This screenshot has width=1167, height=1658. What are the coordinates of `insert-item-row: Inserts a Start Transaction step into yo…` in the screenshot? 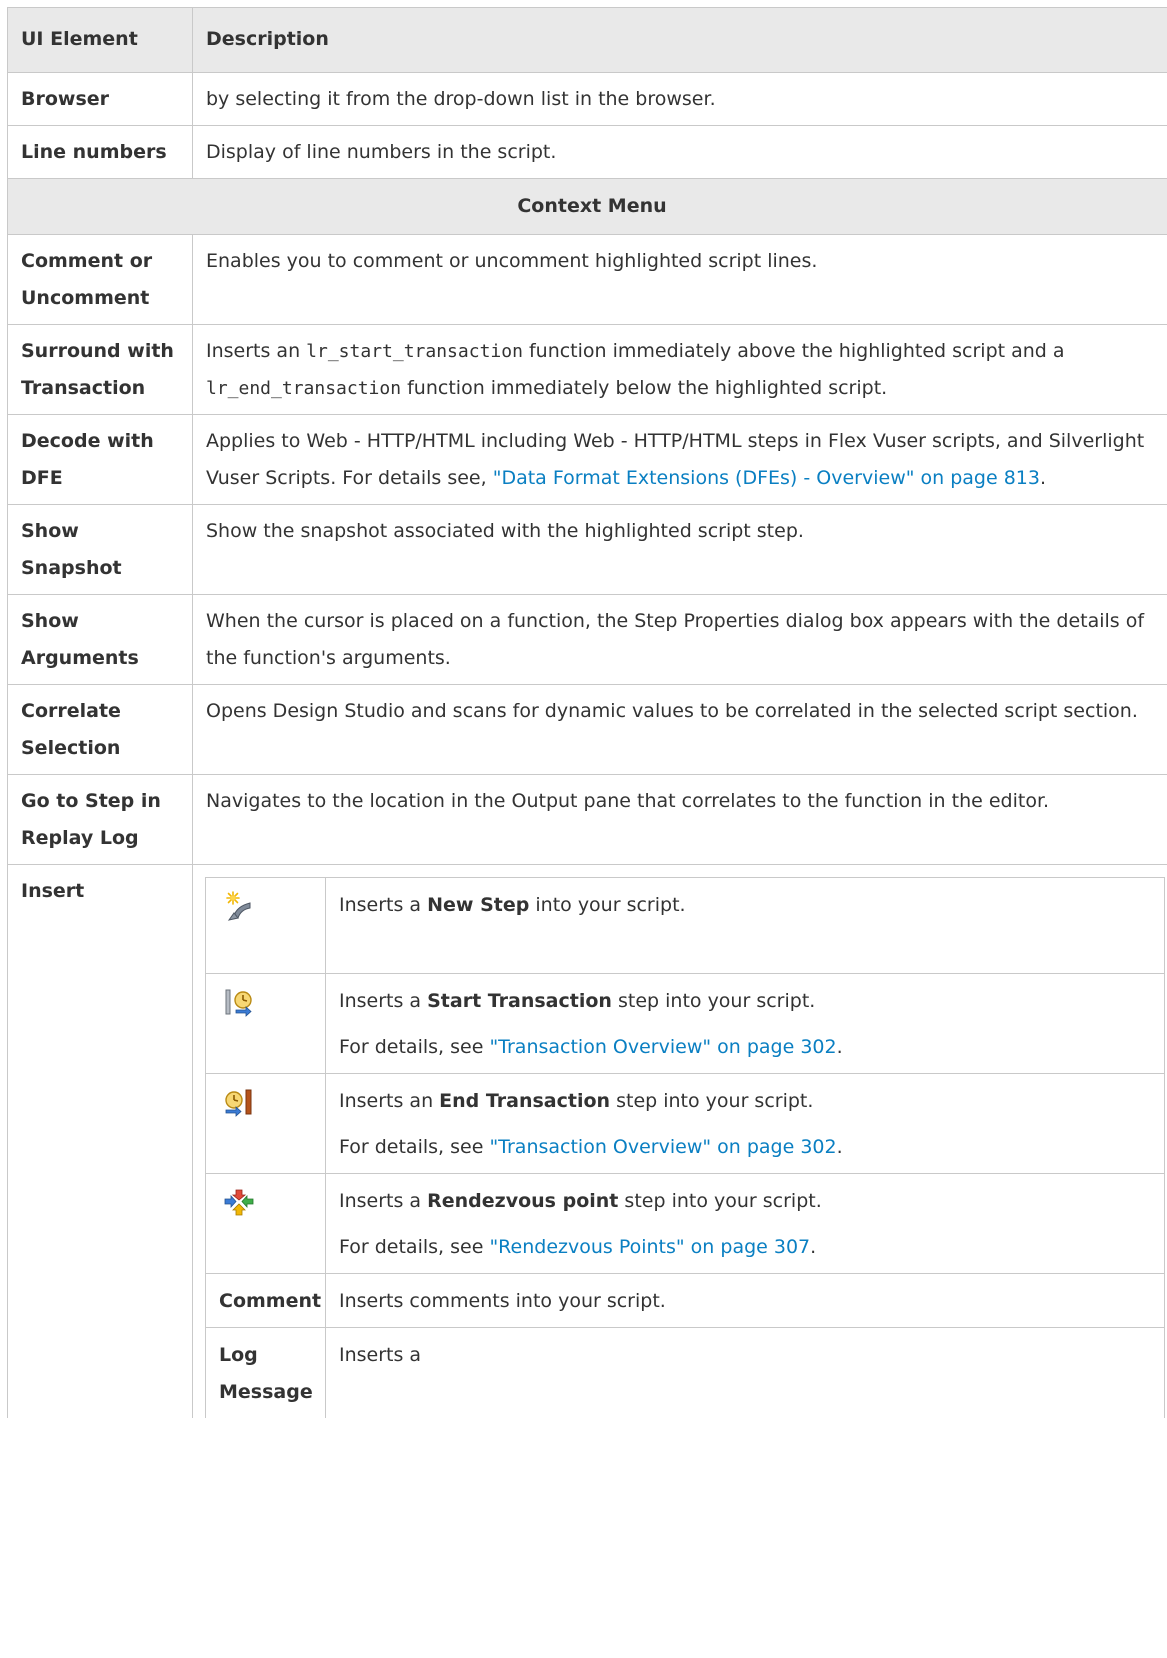 It's located at (685, 1023).